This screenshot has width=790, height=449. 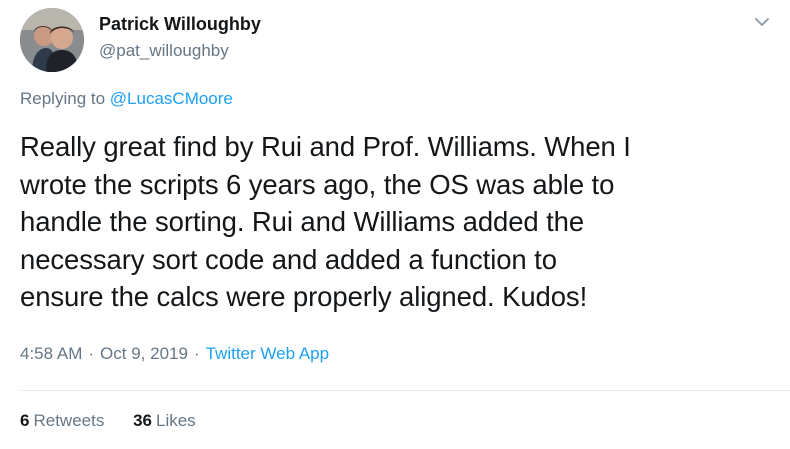 What do you see at coordinates (180, 24) in the screenshot?
I see `author-name: Patrick Willoughby` at bounding box center [180, 24].